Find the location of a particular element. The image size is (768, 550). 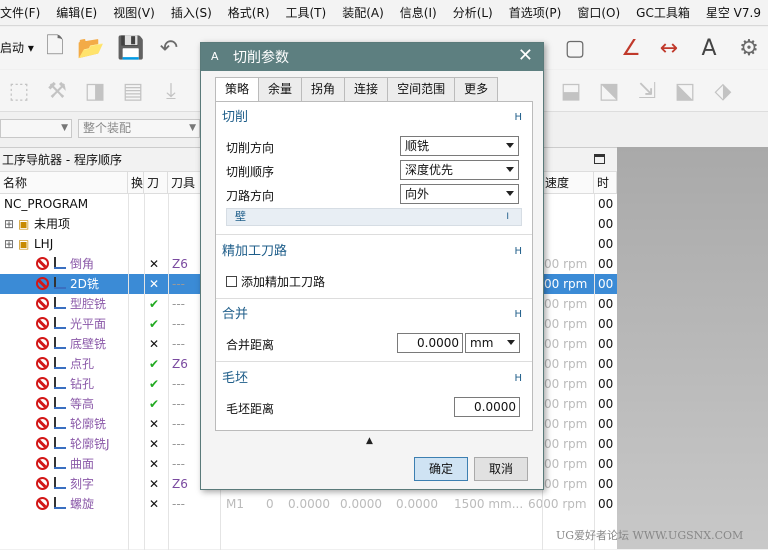

row-name: 等高 is located at coordinates (82, 404).